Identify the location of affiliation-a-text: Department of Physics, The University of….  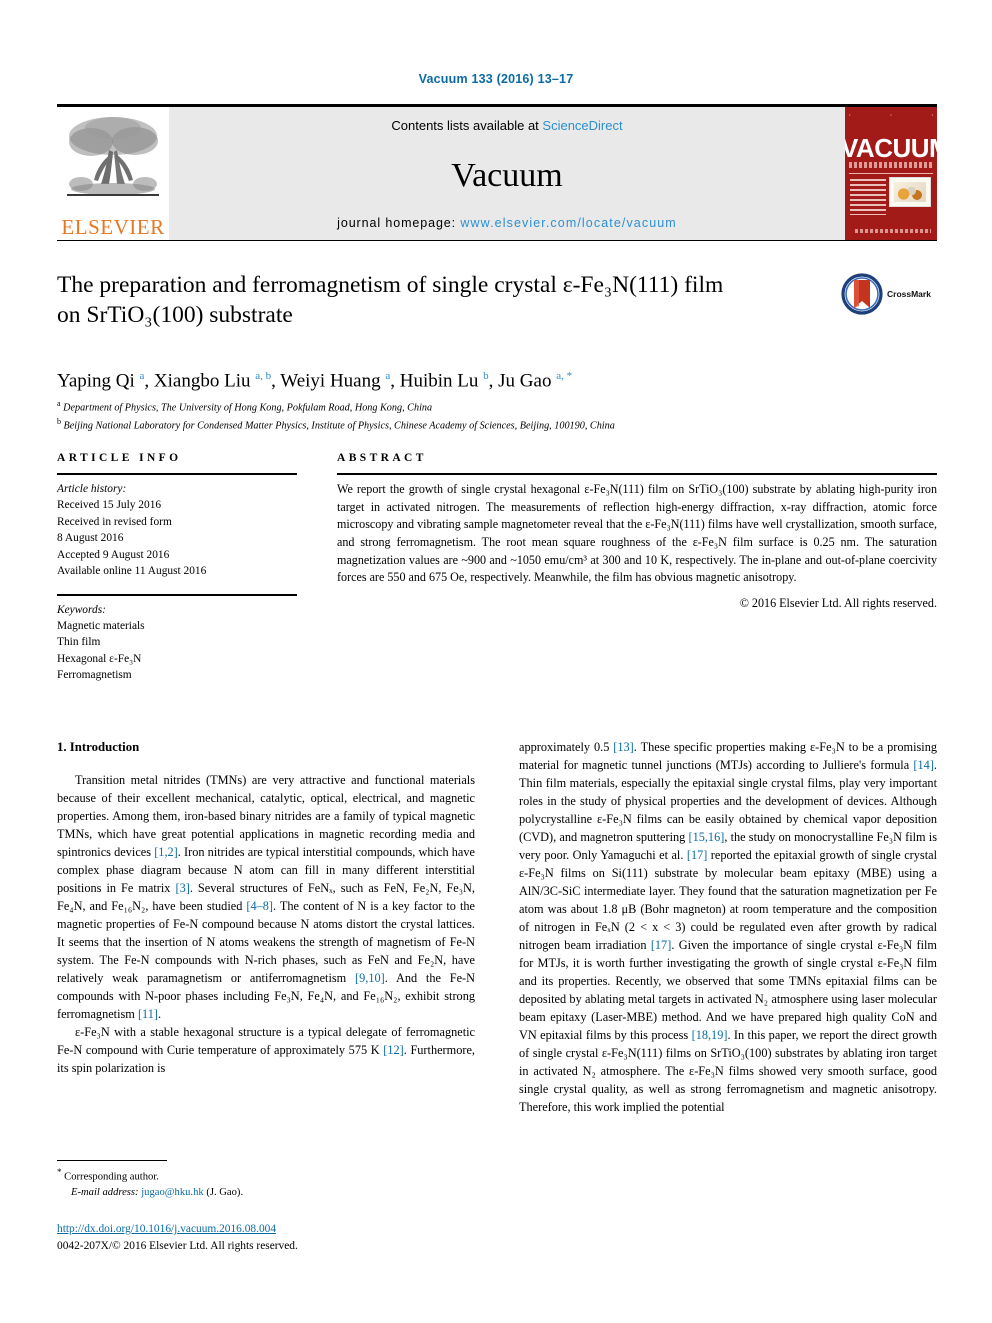
(248, 408).